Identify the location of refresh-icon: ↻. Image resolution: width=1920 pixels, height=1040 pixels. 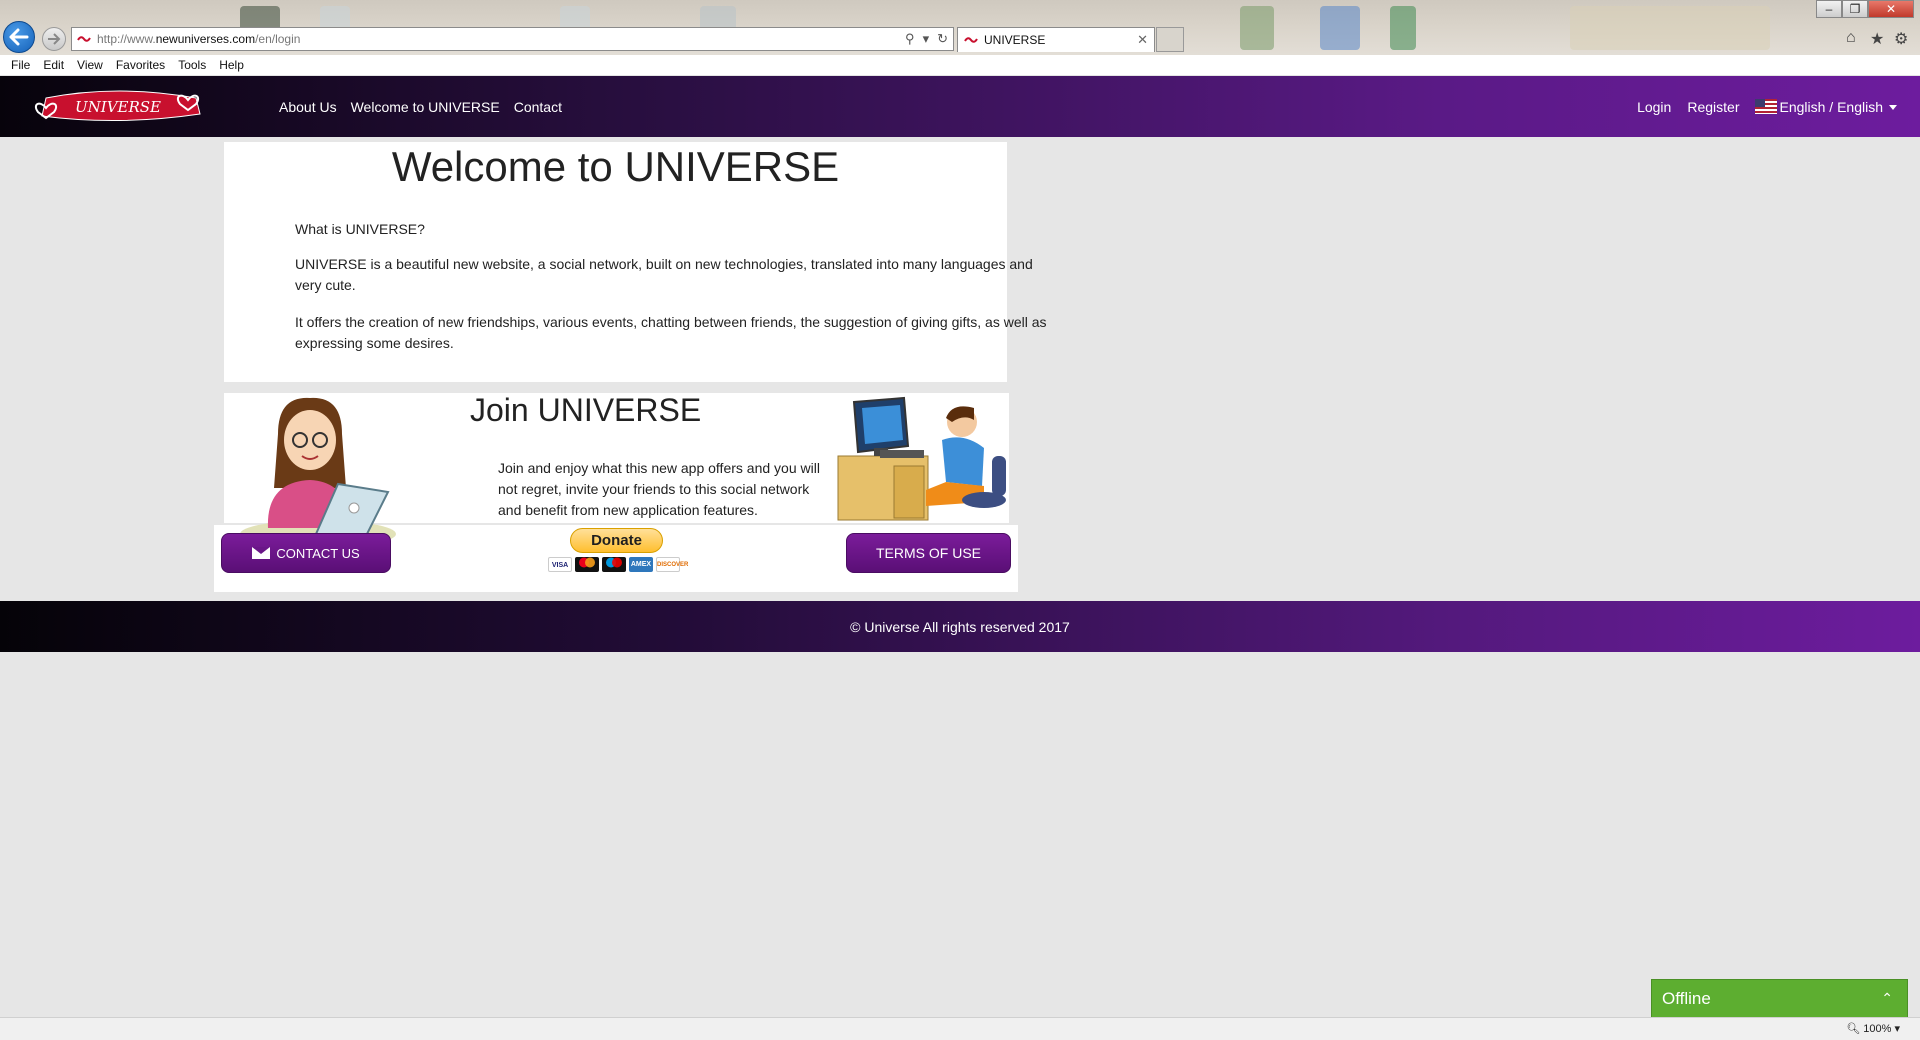
(942, 39).